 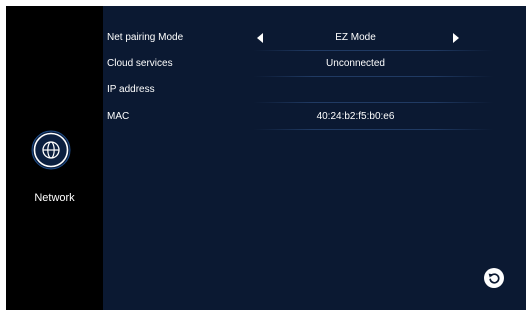 What do you see at coordinates (54, 198) in the screenshot?
I see `network-label: Network` at bounding box center [54, 198].